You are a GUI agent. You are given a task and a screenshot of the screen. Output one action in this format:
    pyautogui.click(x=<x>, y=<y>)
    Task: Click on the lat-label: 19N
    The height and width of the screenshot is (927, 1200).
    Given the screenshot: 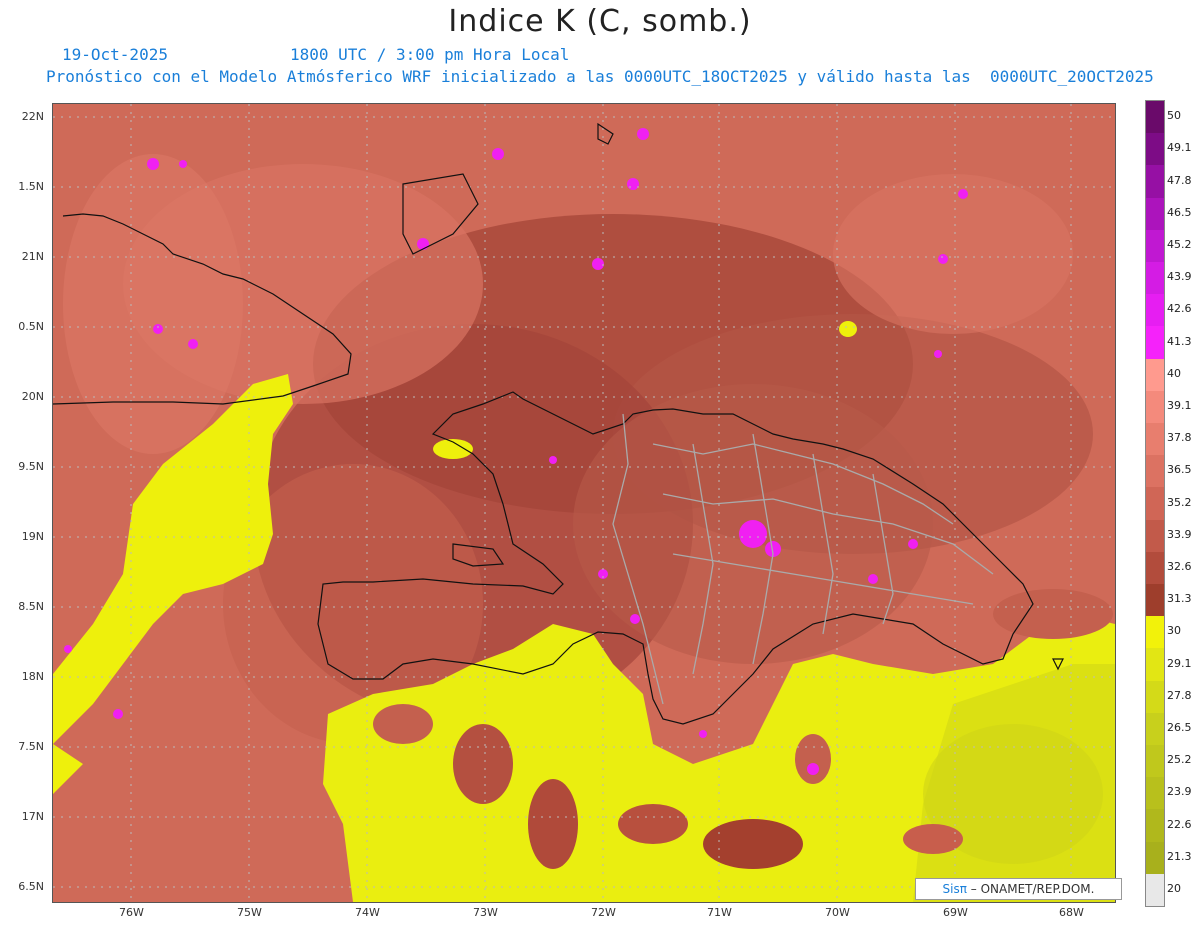 What is the action you would take?
    pyautogui.click(x=32, y=536)
    